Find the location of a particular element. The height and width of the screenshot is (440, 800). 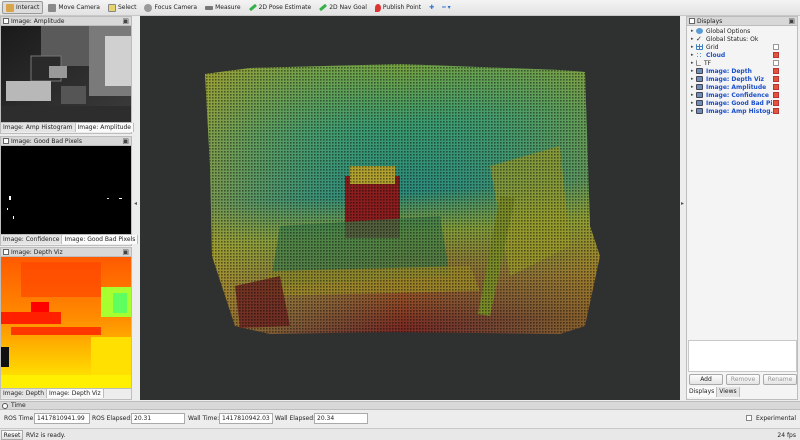

tf-icon is located at coordinates (698, 63).